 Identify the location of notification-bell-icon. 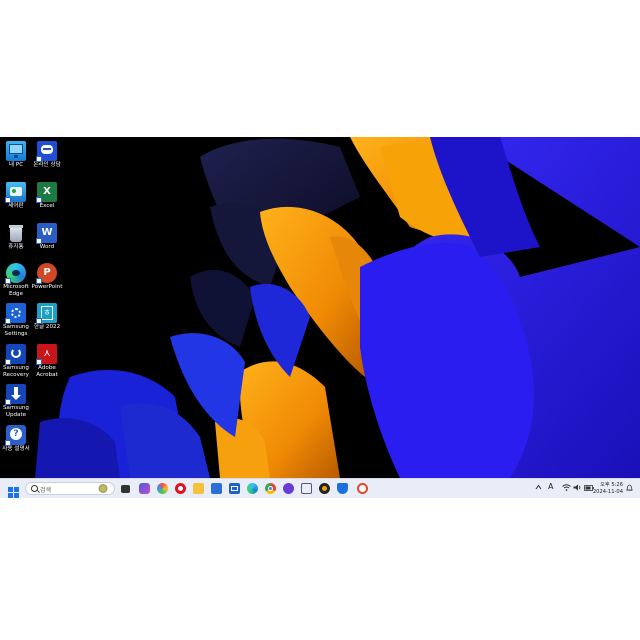
(629, 491).